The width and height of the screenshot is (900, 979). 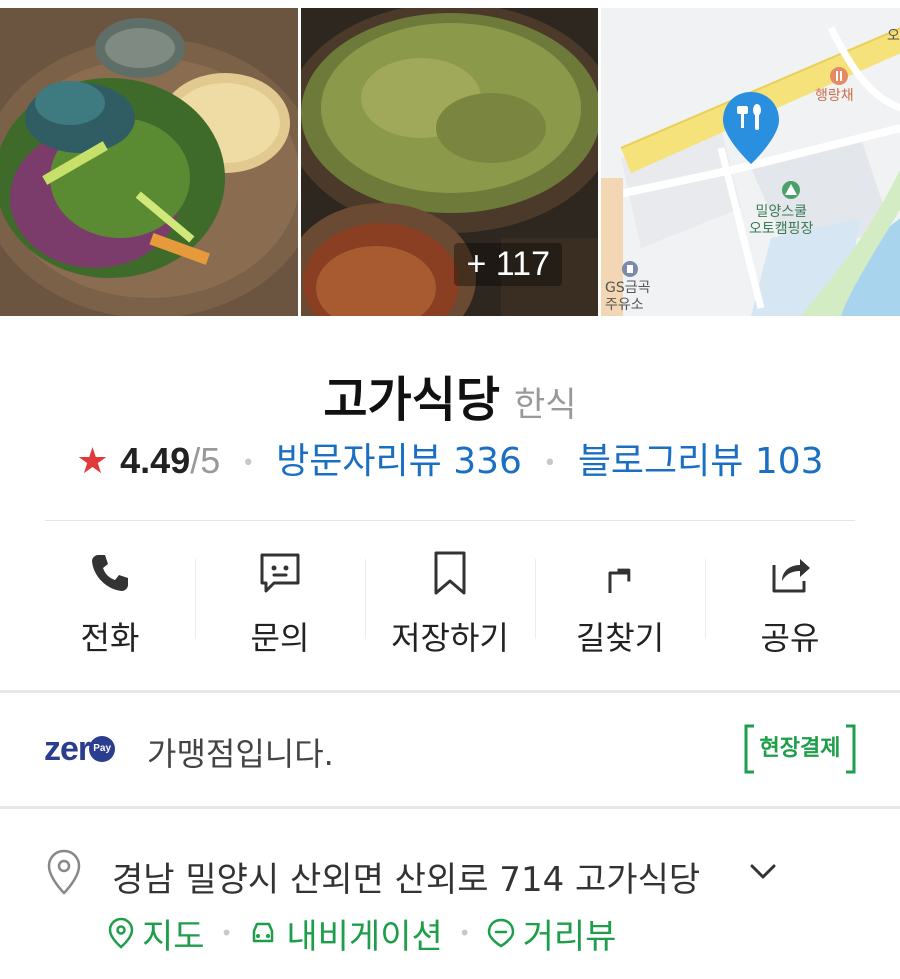 I want to click on salad-image, so click(x=149, y=162).